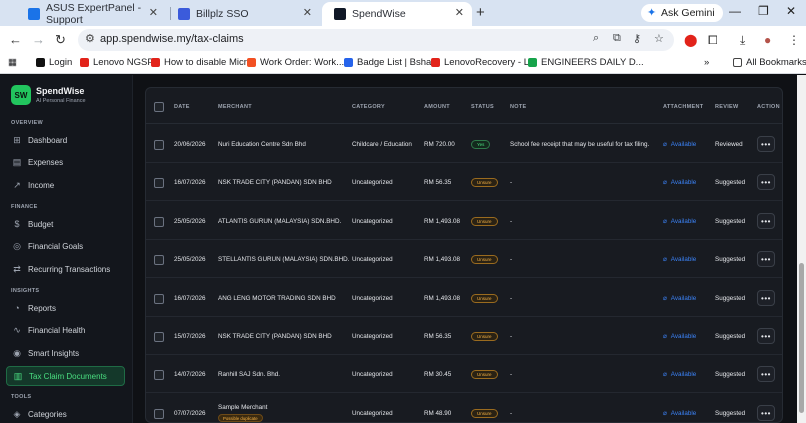  I want to click on row-review: Suggested, so click(730, 336).